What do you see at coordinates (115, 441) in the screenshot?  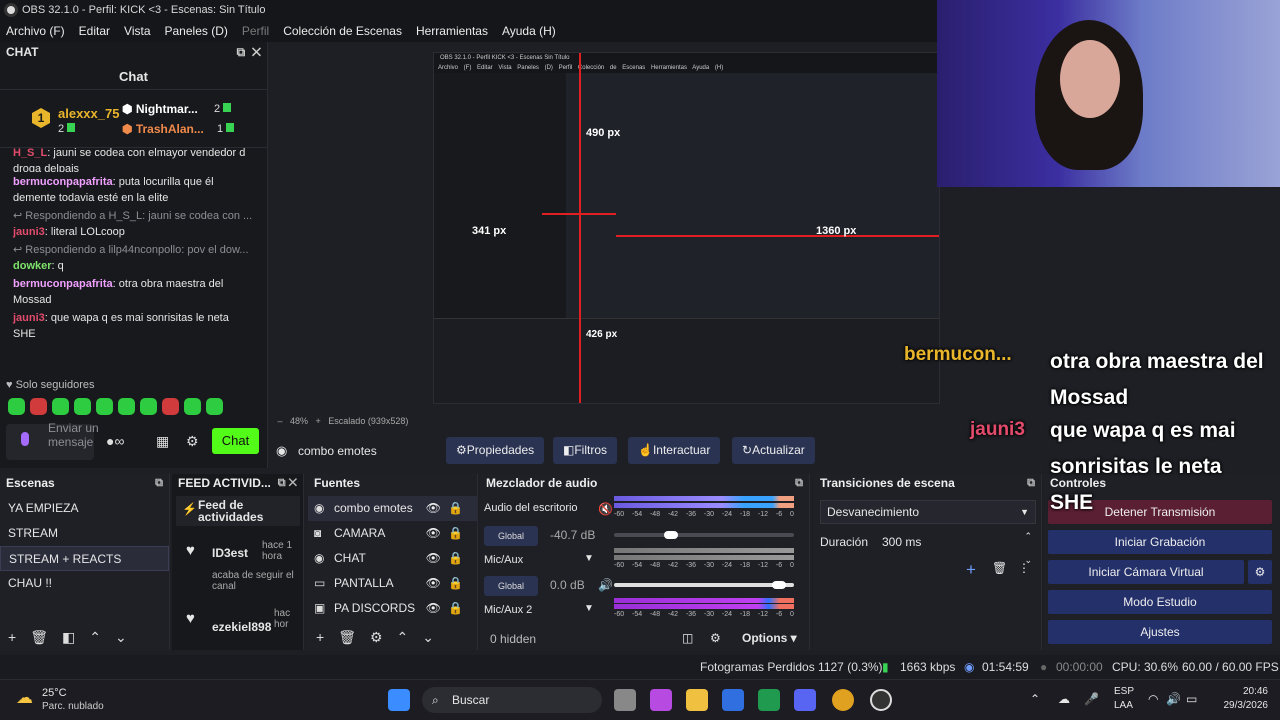 I see `badges-icon: ●∞` at bounding box center [115, 441].